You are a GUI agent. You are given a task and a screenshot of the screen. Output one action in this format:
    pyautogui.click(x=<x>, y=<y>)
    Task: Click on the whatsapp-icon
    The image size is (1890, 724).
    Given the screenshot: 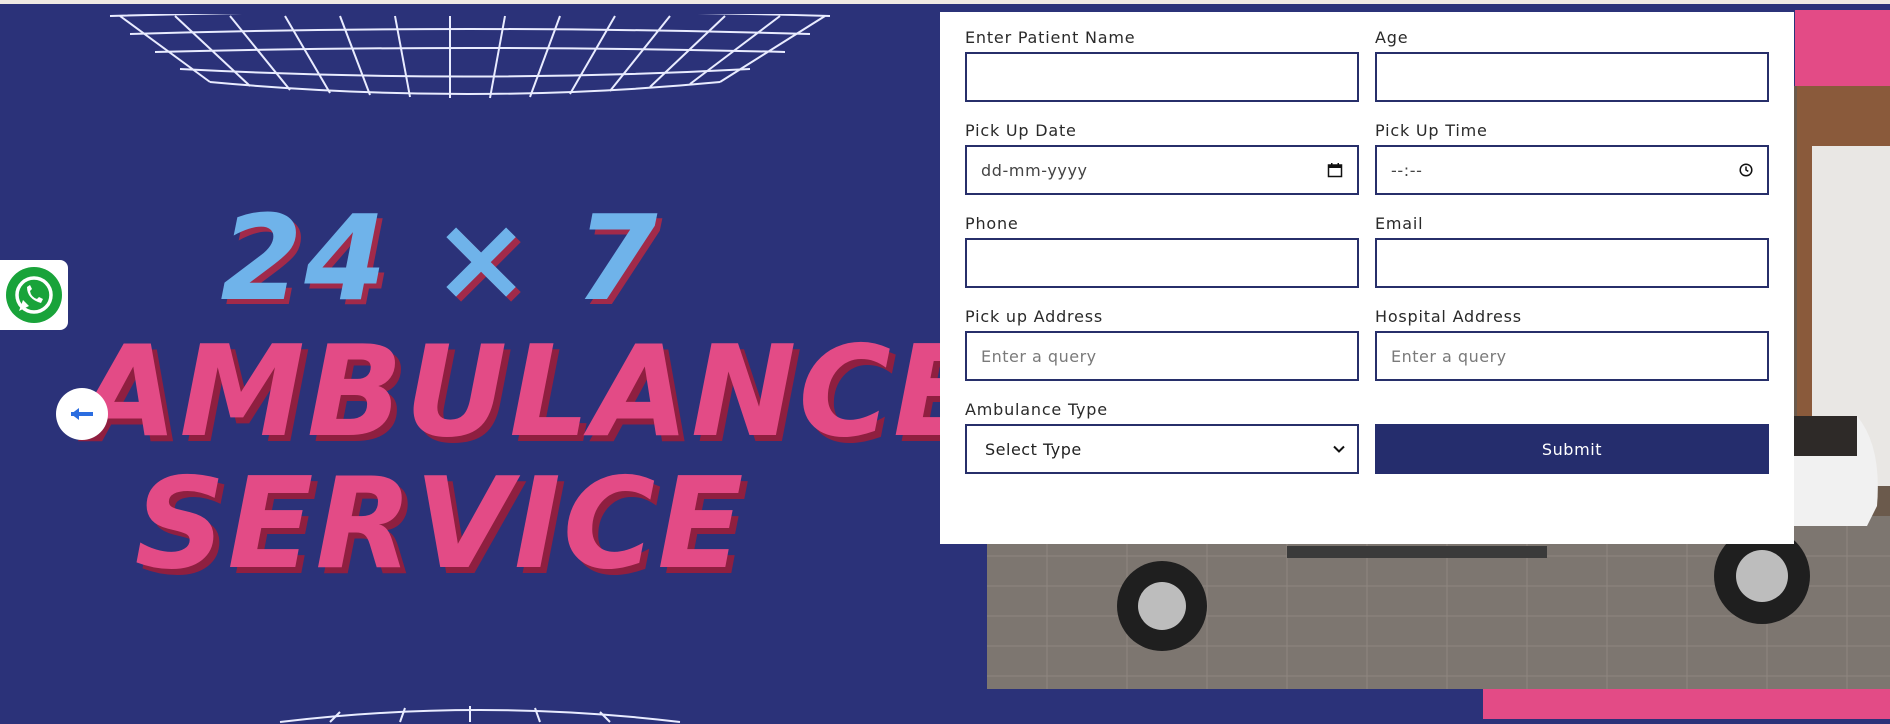 What is the action you would take?
    pyautogui.click(x=34, y=295)
    